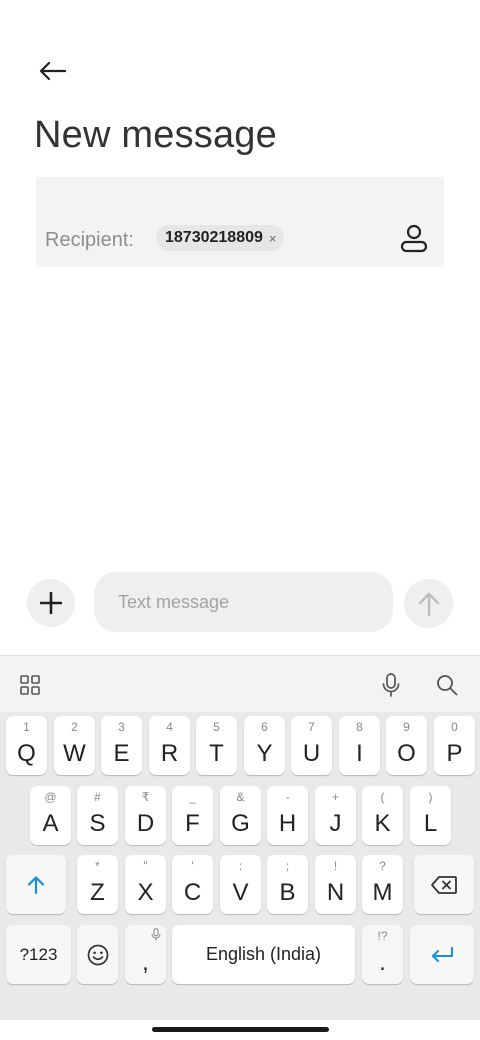 The image size is (480, 1040). Describe the element at coordinates (273, 238) in the screenshot. I see `chip-remove-icon: ×` at that location.